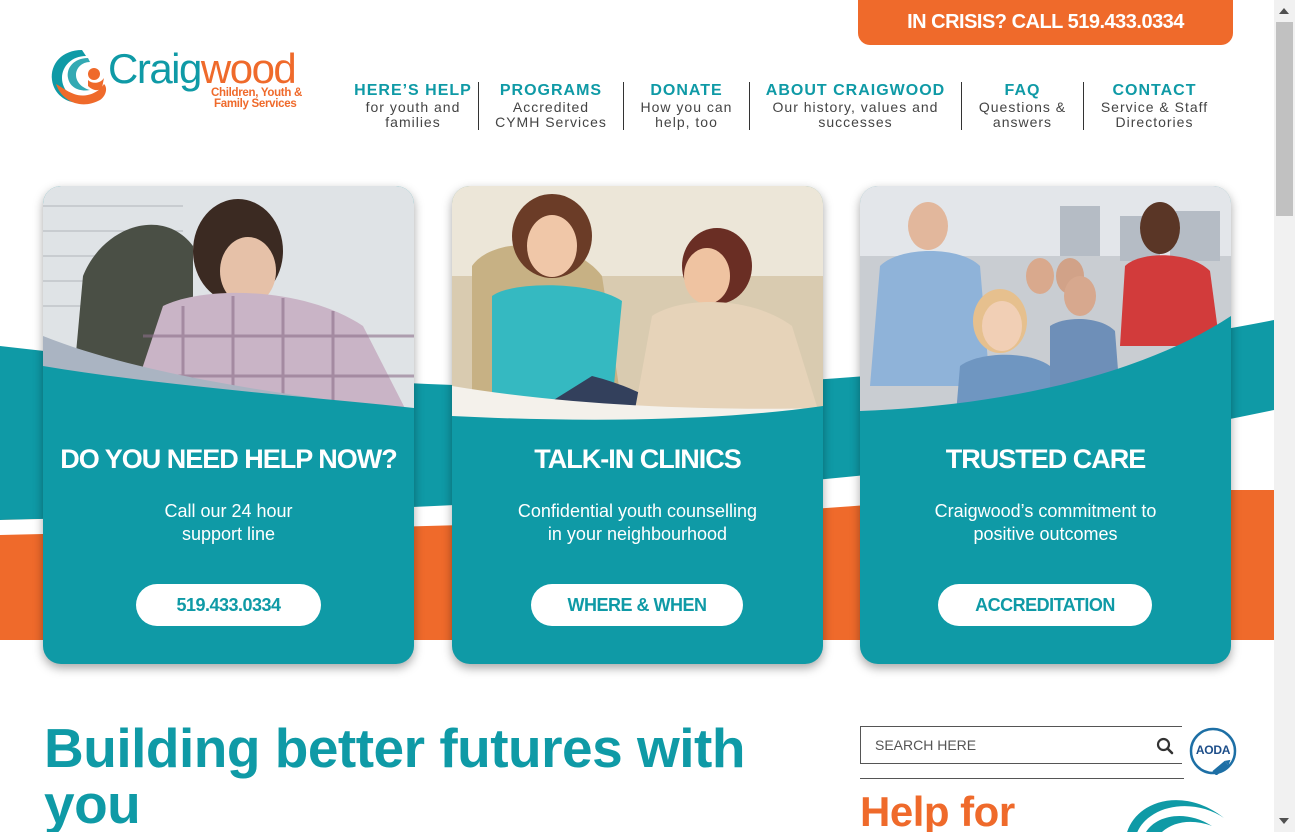  What do you see at coordinates (228, 523) in the screenshot?
I see `card-description: Call our 24 hour support line` at bounding box center [228, 523].